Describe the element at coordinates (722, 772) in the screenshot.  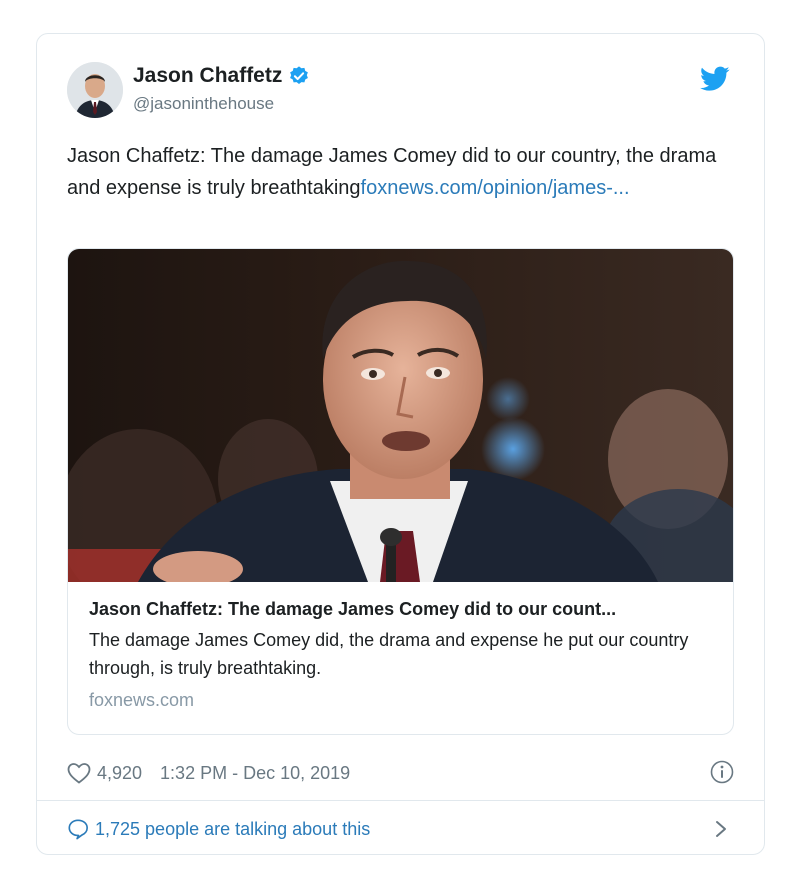
I see `info-icon` at that location.